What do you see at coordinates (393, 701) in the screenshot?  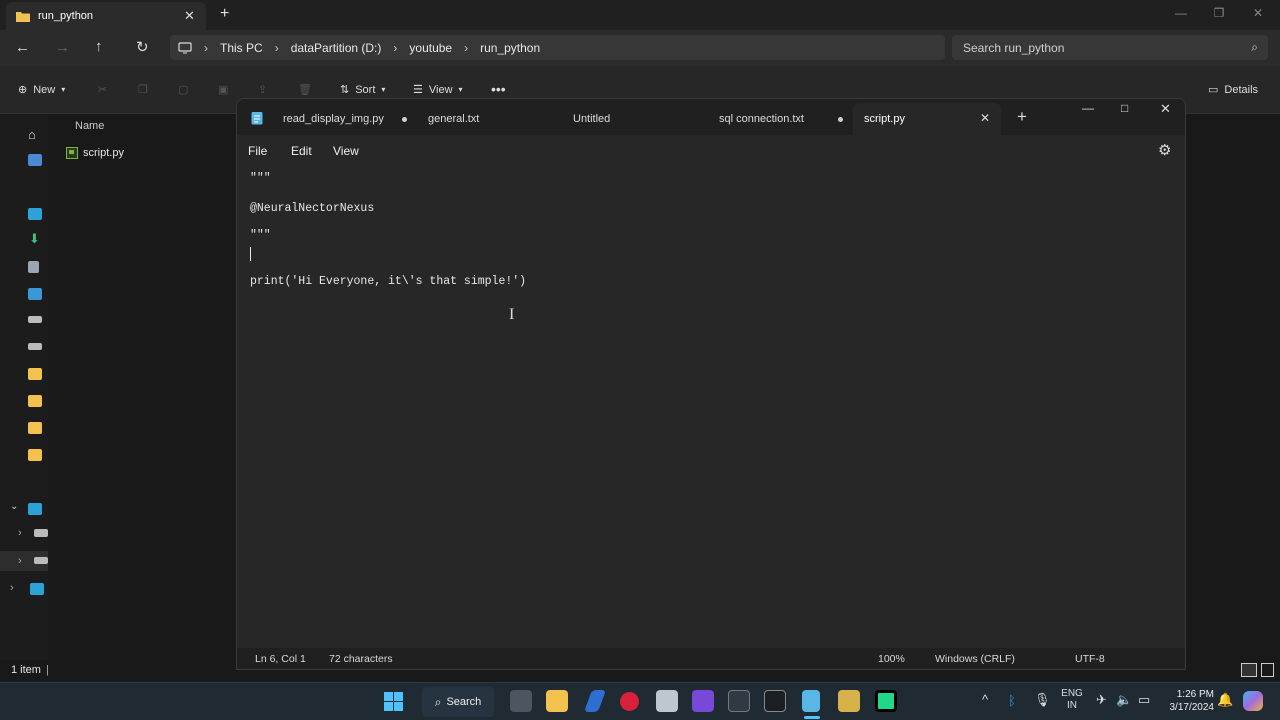 I see `windows-start-icon` at bounding box center [393, 701].